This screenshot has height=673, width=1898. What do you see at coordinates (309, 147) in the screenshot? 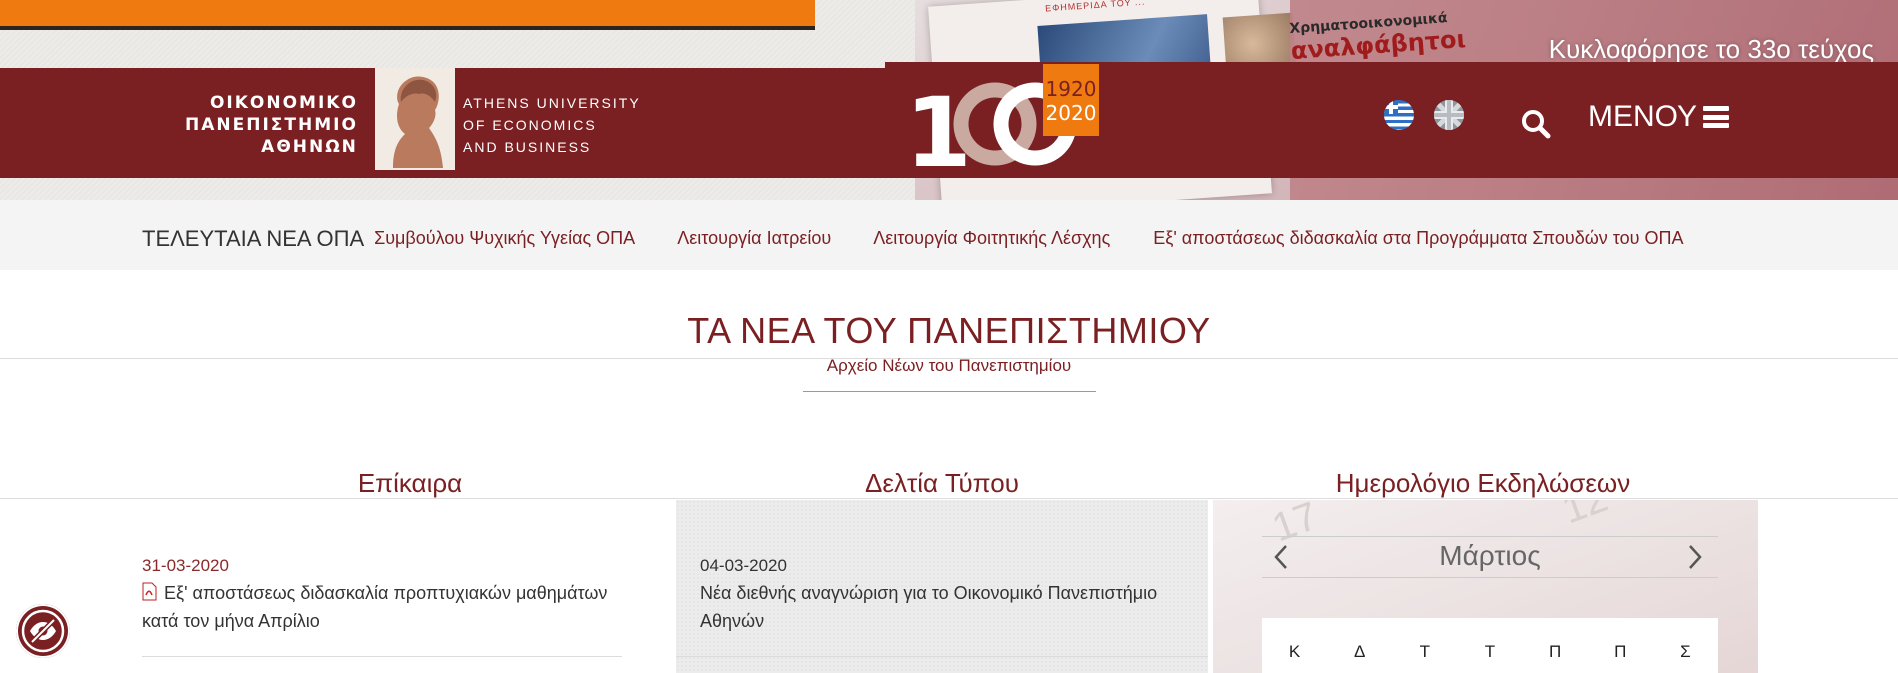
I see `logo-greek-line-3: ΑΘΗΝΩΝ` at bounding box center [309, 147].